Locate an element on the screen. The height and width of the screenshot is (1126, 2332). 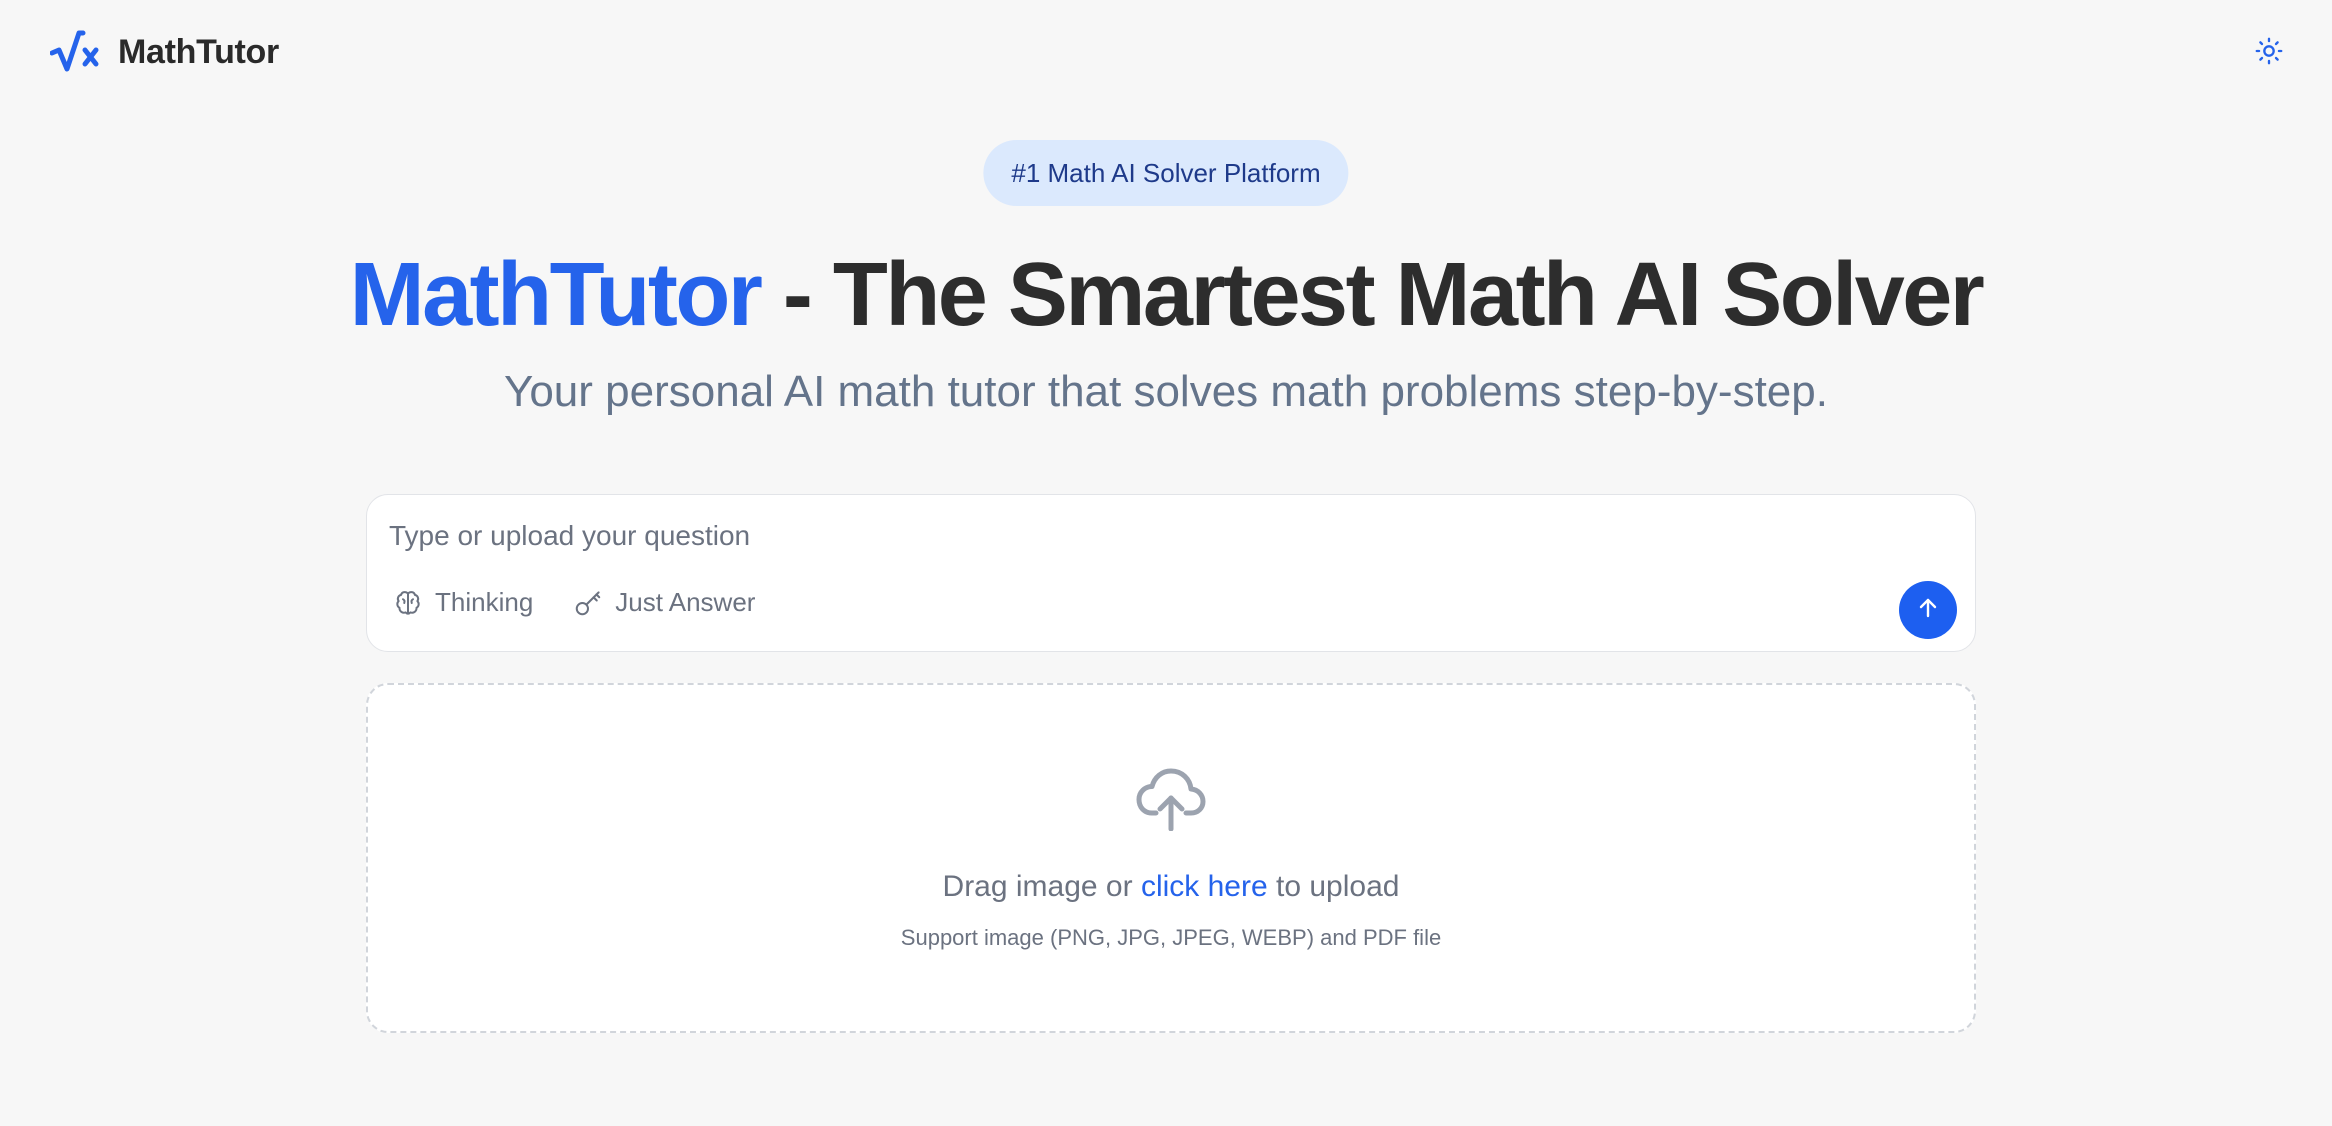
arrow-up-icon is located at coordinates (1928, 610).